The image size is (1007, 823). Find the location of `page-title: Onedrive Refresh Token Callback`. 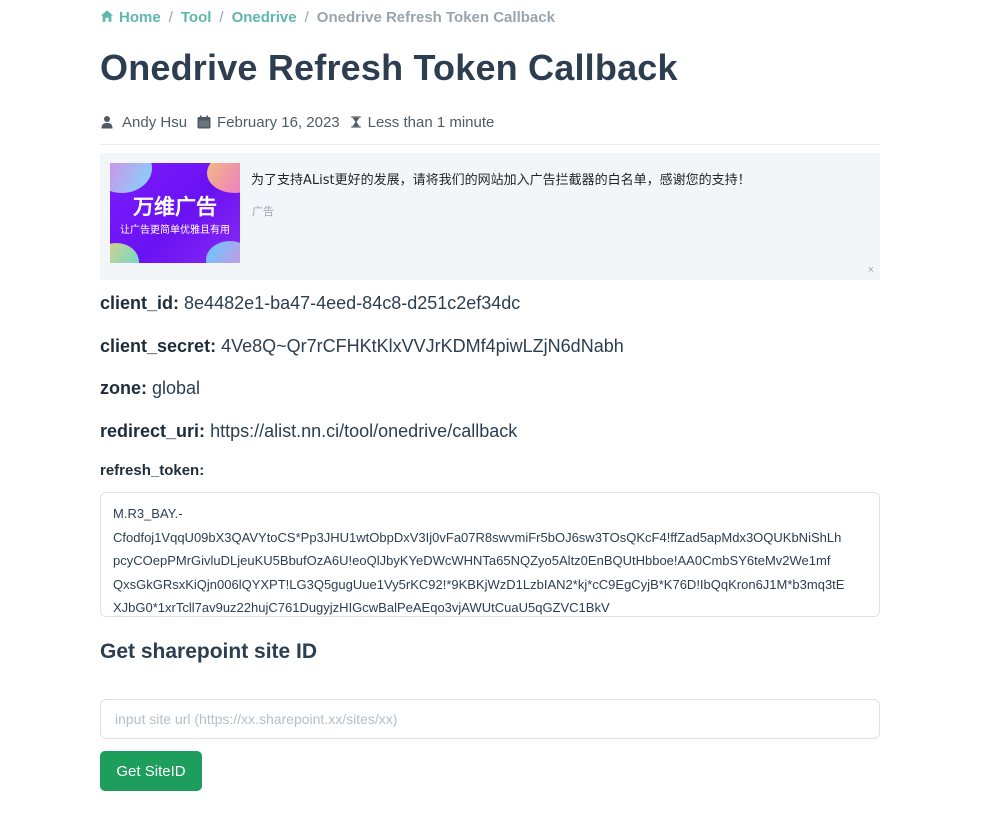

page-title: Onedrive Refresh Token Callback is located at coordinates (389, 67).